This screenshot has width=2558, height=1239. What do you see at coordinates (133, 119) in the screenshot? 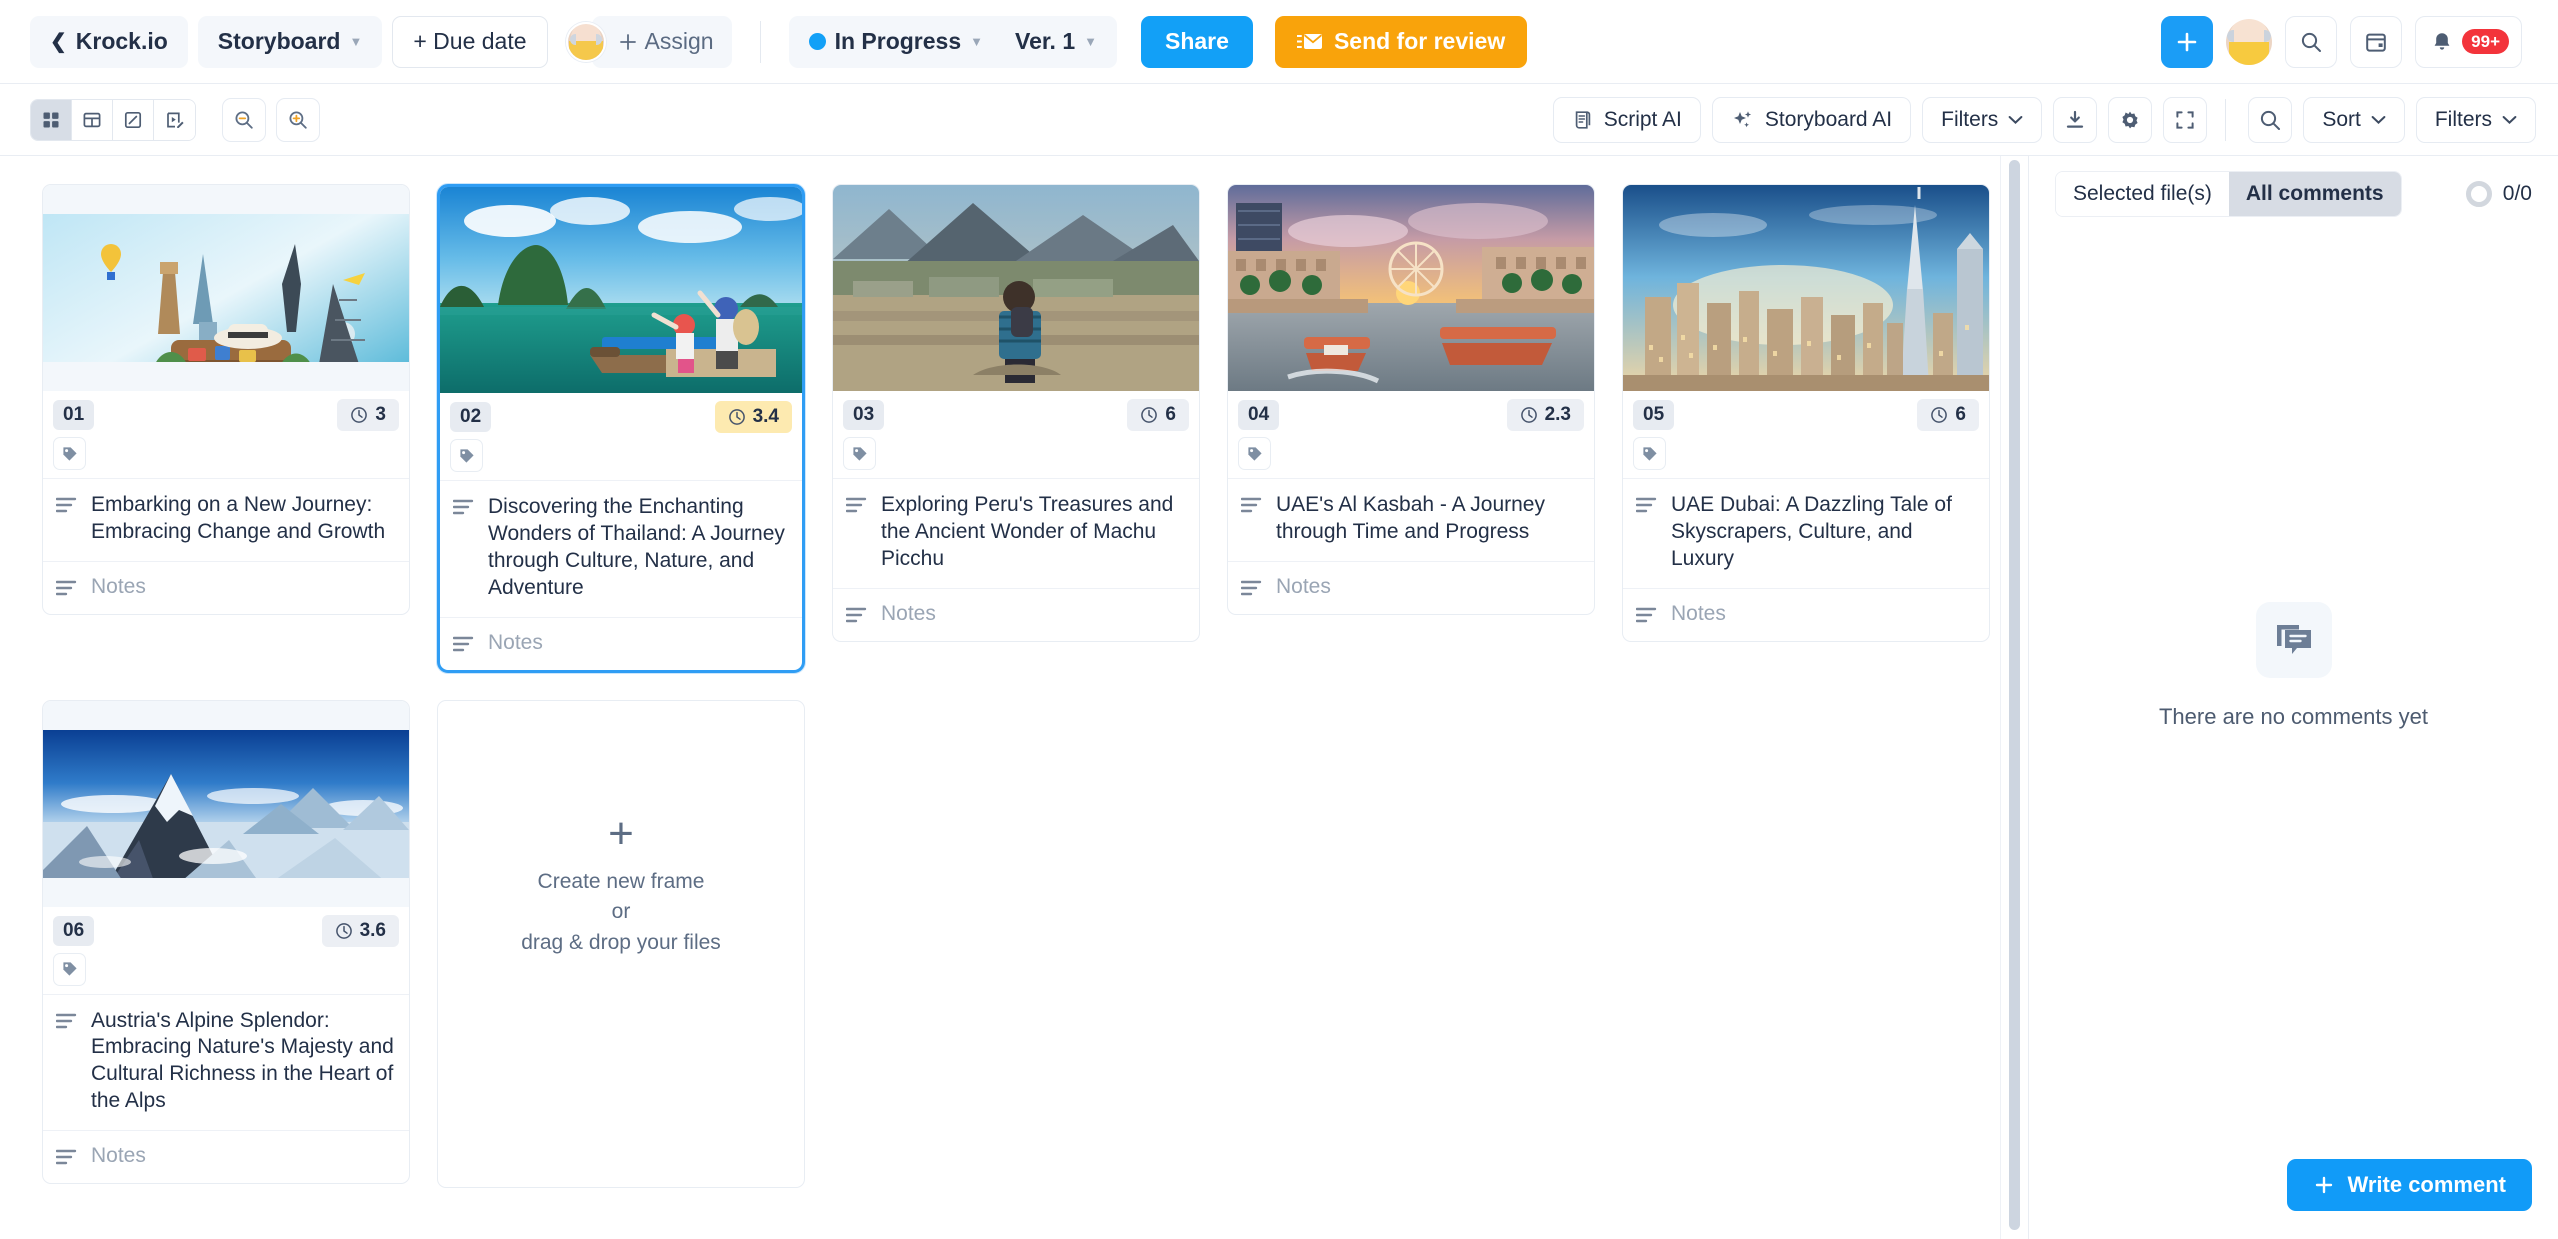
I see `view-edit-button` at bounding box center [133, 119].